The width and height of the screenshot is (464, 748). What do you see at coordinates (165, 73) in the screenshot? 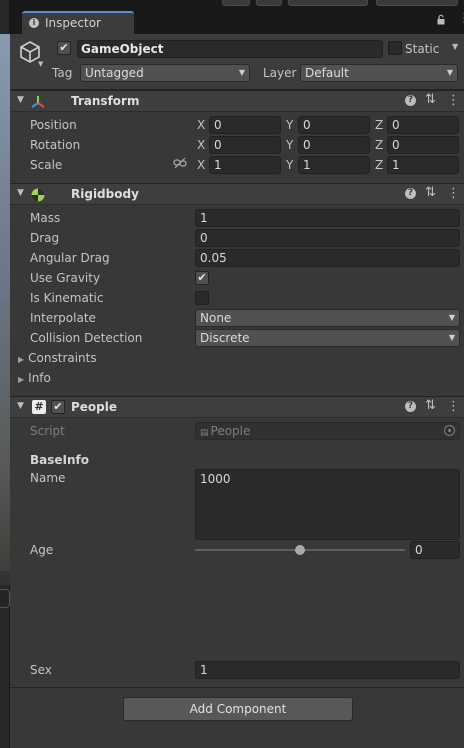
I see `tag-dropdown: Untagged ▼` at bounding box center [165, 73].